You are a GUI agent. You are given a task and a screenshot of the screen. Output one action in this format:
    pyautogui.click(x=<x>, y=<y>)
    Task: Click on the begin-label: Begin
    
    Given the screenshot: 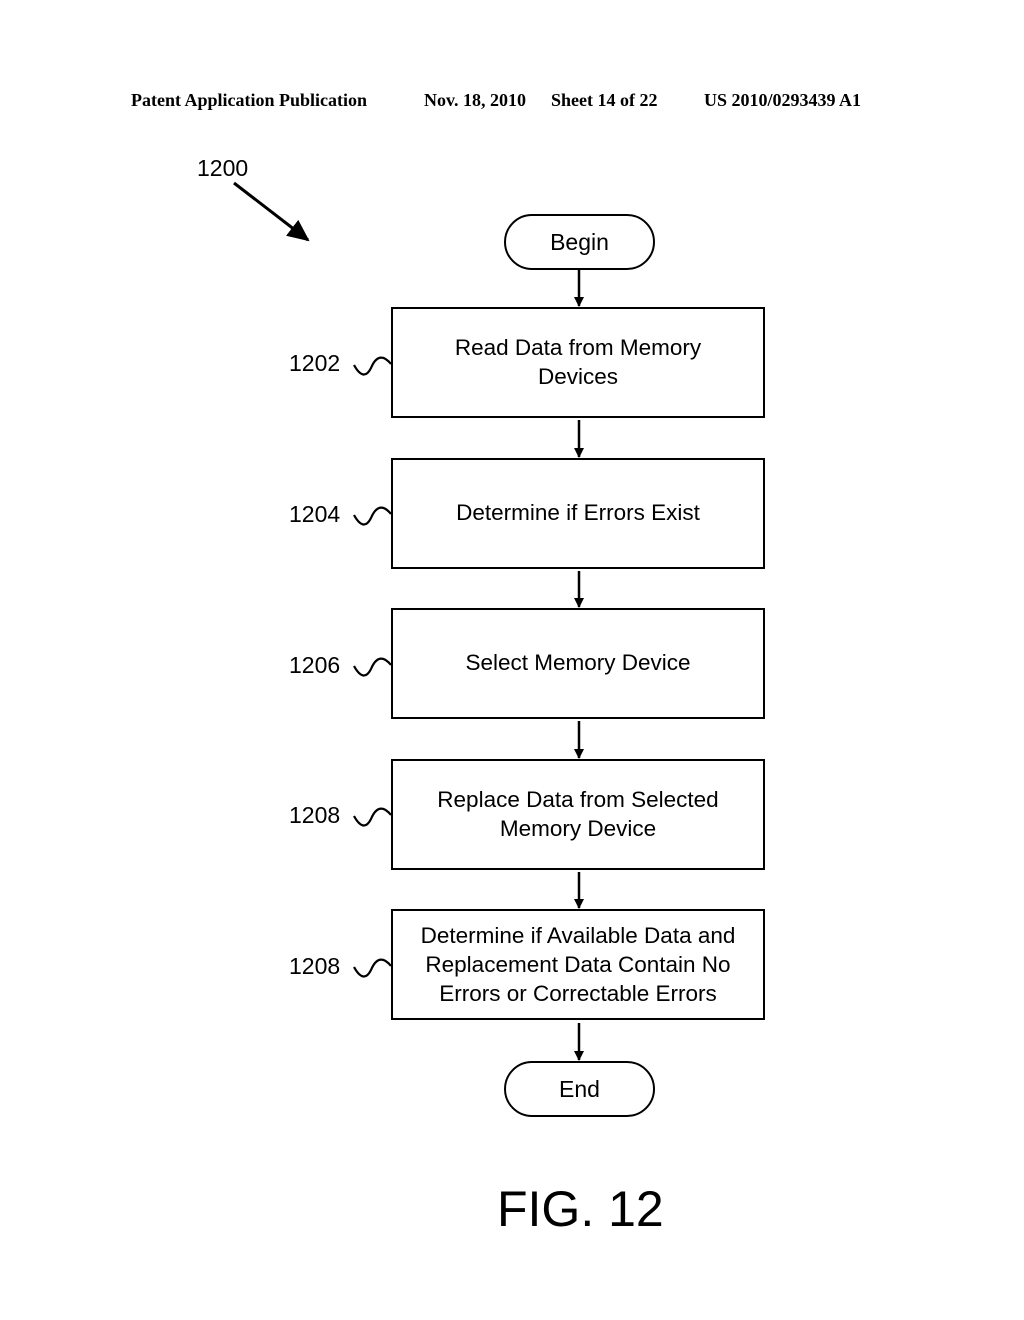 What is the action you would take?
    pyautogui.click(x=579, y=241)
    